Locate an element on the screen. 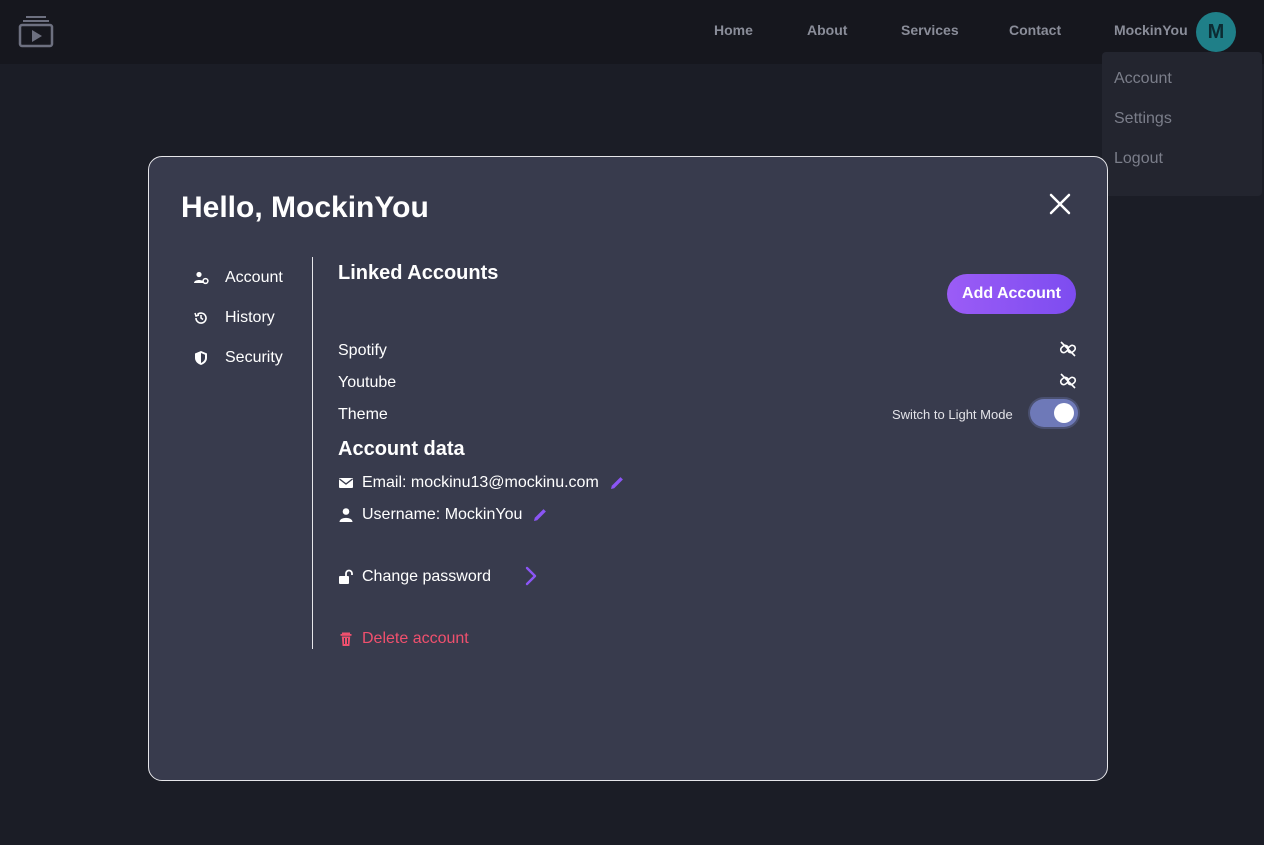  chevron-right-icon is located at coordinates (531, 576).